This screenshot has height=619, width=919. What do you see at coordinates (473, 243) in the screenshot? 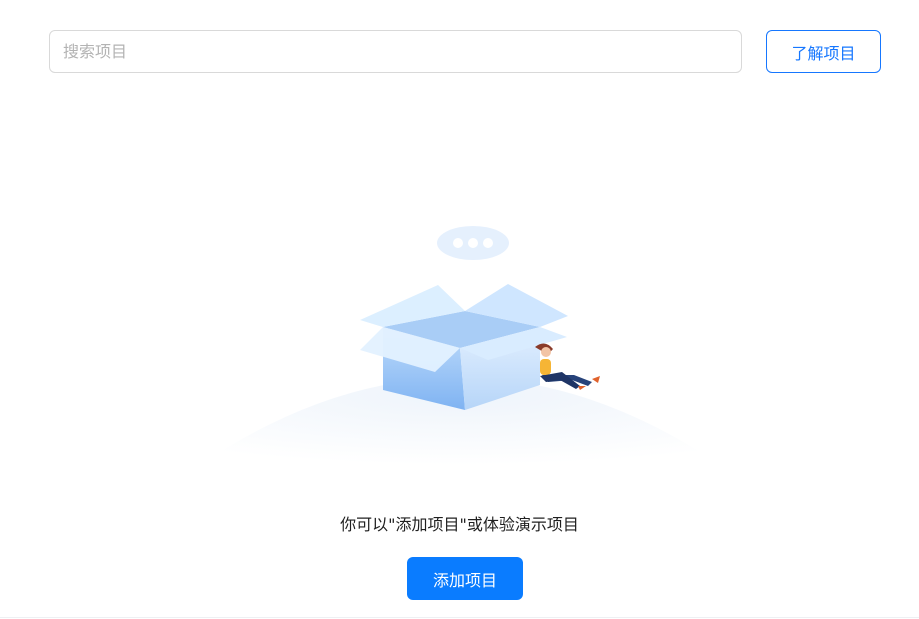
I see `speech-bubble-icon` at bounding box center [473, 243].